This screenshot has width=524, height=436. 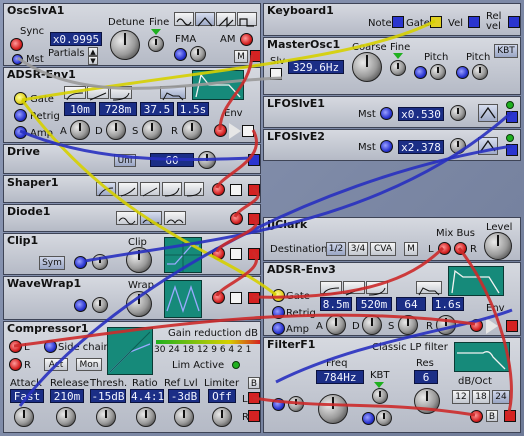 What do you see at coordinates (383, 249) in the screenshot?
I see `destination-cva-button: CVA` at bounding box center [383, 249].